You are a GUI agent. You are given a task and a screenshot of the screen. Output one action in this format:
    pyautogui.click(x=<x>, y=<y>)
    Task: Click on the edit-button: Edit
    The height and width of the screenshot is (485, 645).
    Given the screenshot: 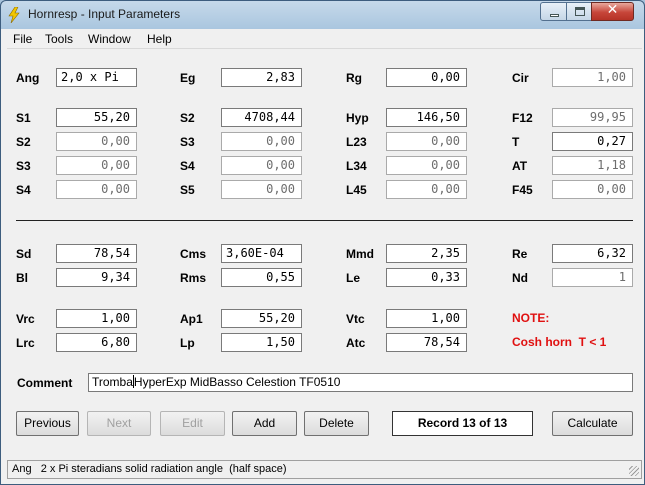 What is the action you would take?
    pyautogui.click(x=192, y=423)
    